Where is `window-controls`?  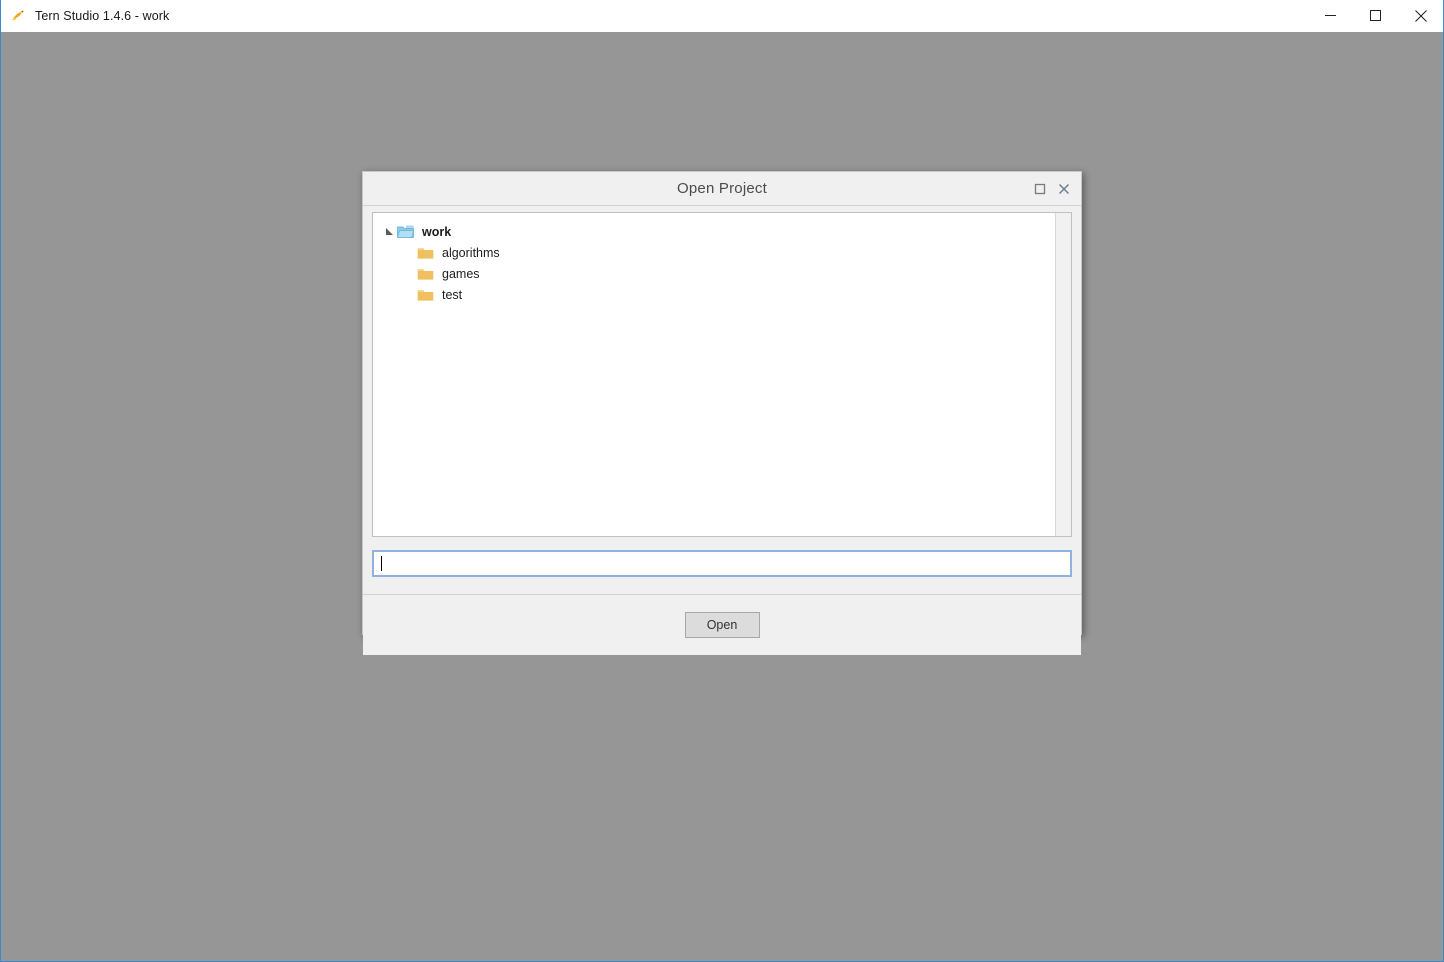
window-controls is located at coordinates (1375, 15).